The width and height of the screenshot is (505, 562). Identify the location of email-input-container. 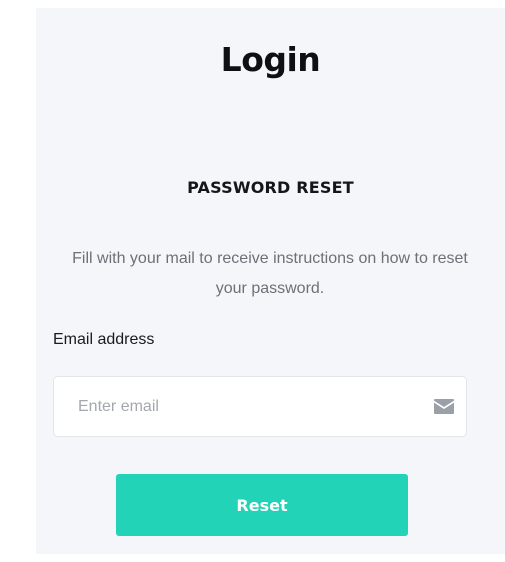
(260, 406).